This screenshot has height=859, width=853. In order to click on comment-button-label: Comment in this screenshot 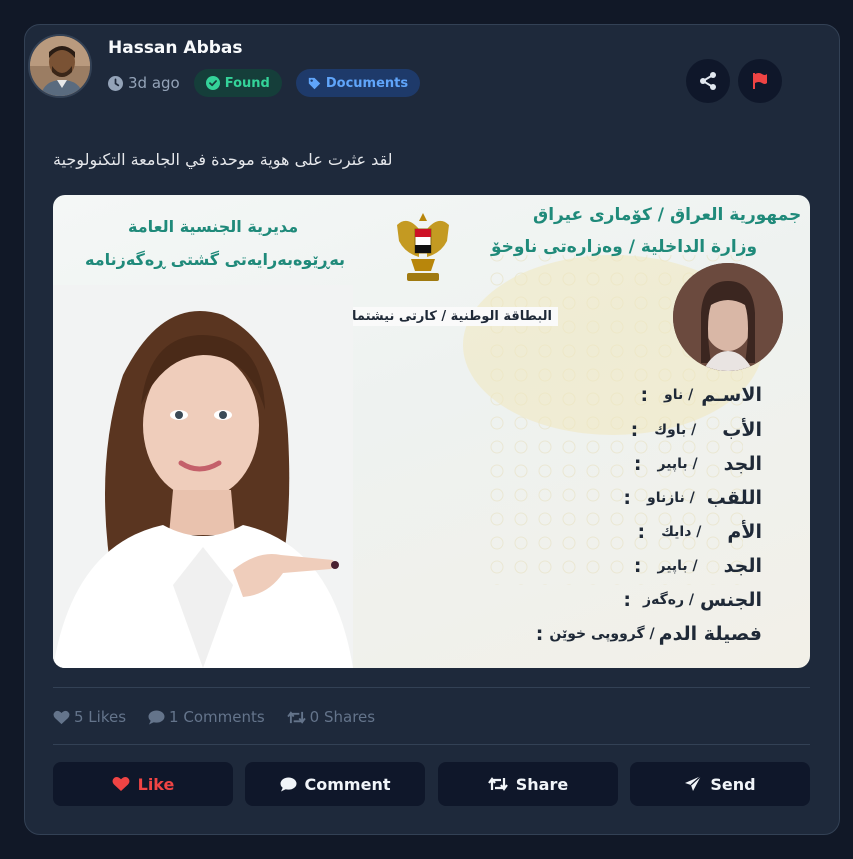, I will do `click(347, 784)`.